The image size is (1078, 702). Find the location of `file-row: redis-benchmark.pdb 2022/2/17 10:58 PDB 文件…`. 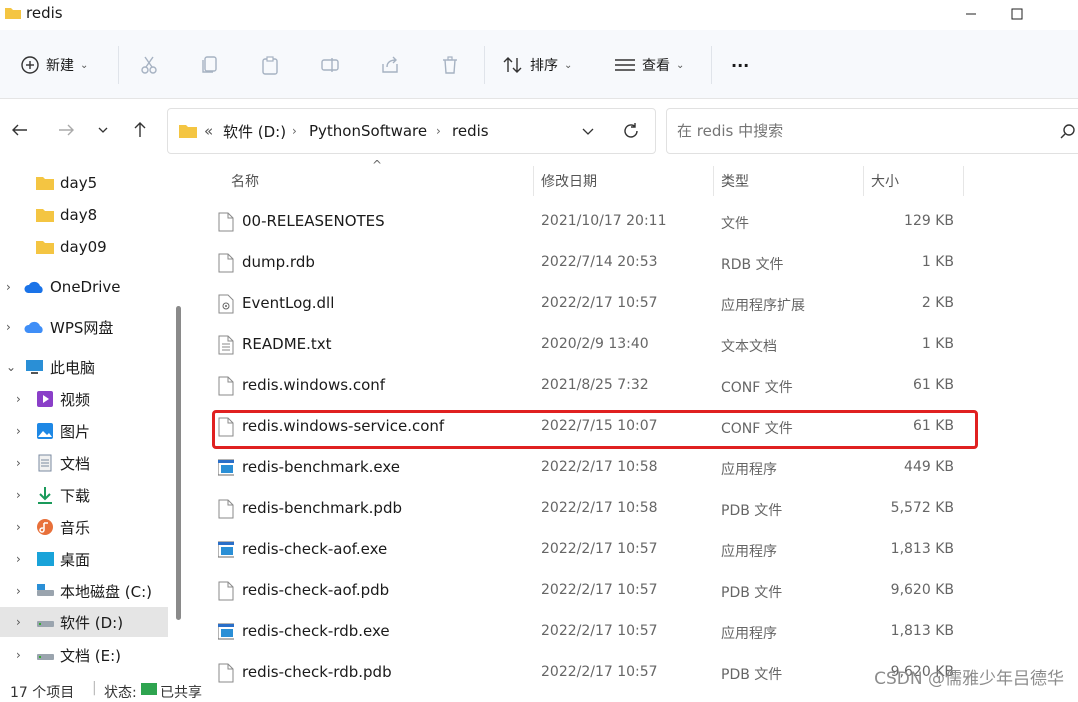

file-row: redis-benchmark.pdb 2022/2/17 10:58 PDB 文件… is located at coordinates (590, 509).